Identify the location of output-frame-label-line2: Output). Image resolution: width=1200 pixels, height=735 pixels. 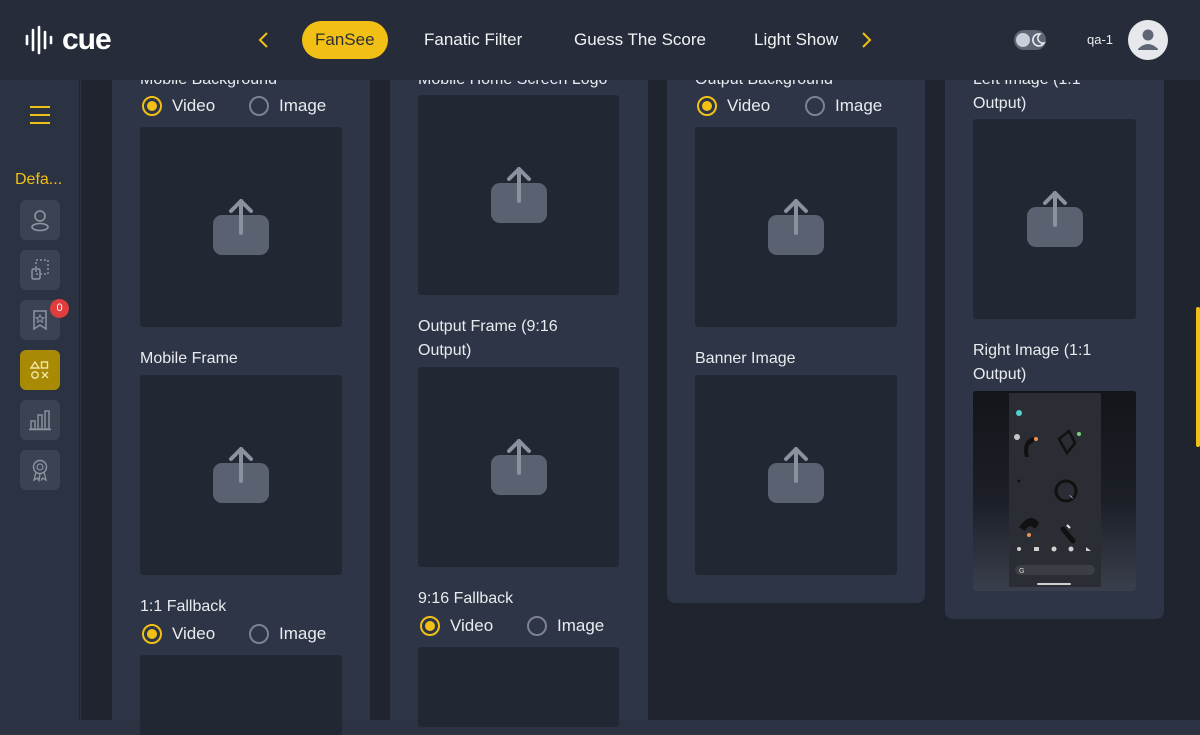
(445, 350).